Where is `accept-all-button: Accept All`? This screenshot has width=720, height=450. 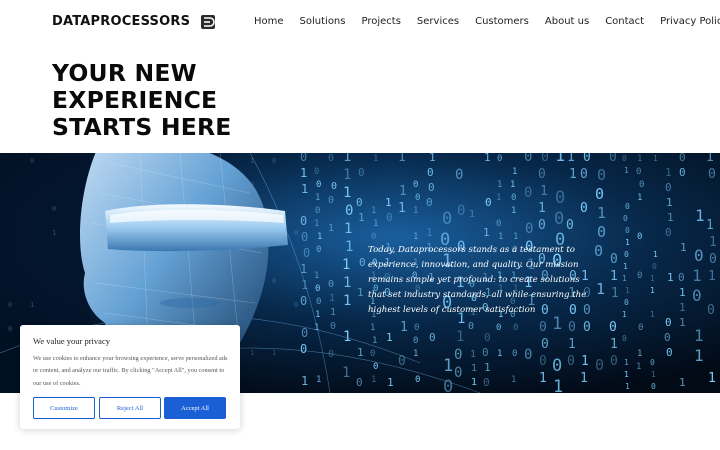 accept-all-button: Accept All is located at coordinates (195, 408).